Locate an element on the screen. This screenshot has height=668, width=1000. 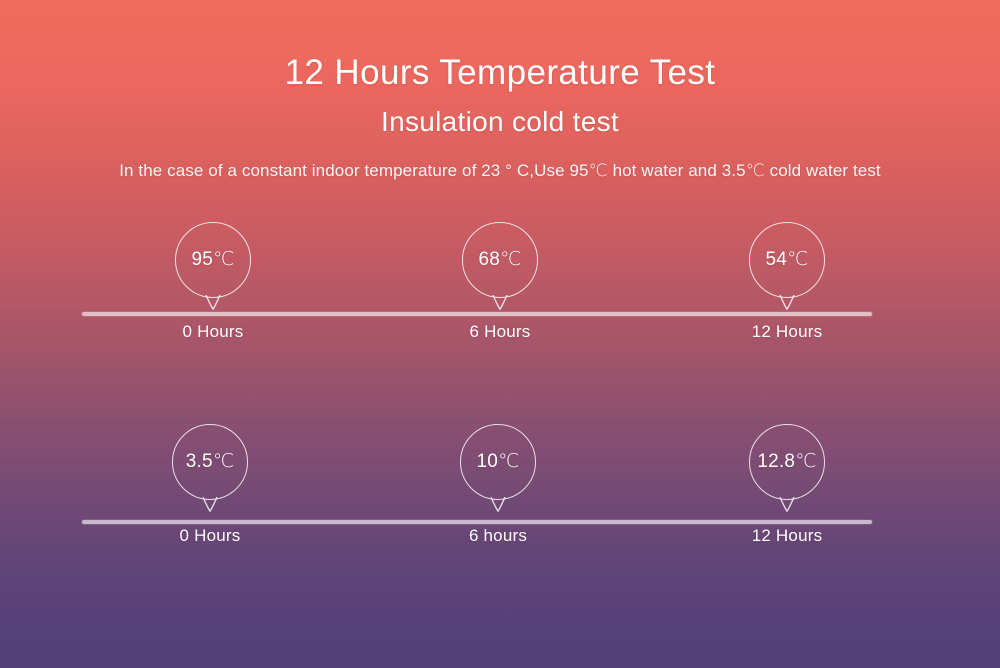
temperature-bubble: 68℃ is located at coordinates (500, 266).